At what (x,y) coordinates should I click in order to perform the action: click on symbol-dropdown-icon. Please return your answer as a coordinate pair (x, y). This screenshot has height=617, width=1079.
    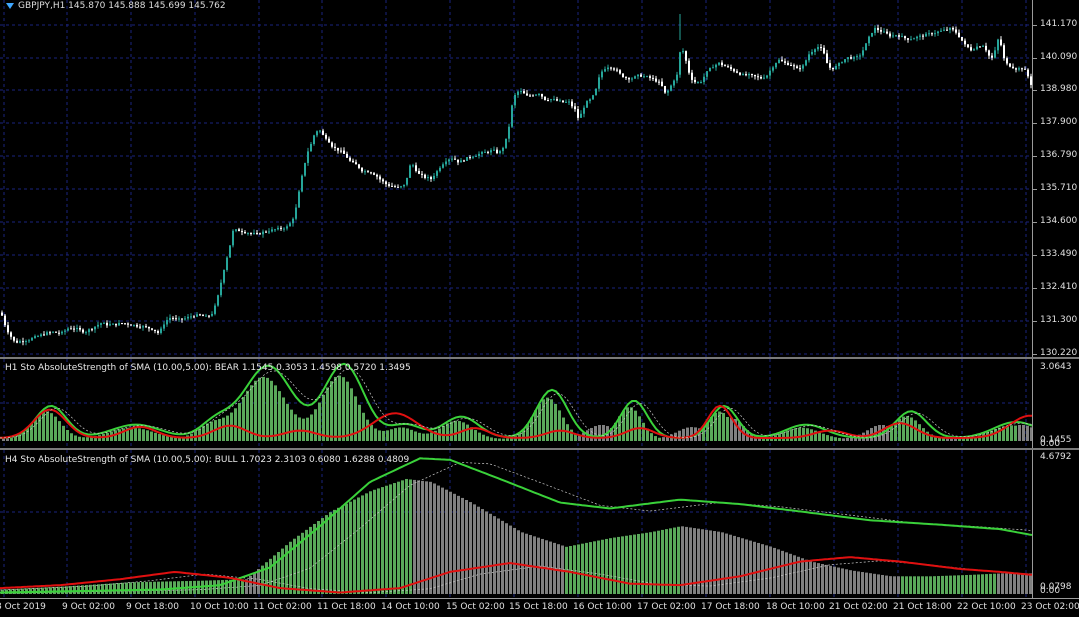
    Looking at the image, I should click on (10, 5).